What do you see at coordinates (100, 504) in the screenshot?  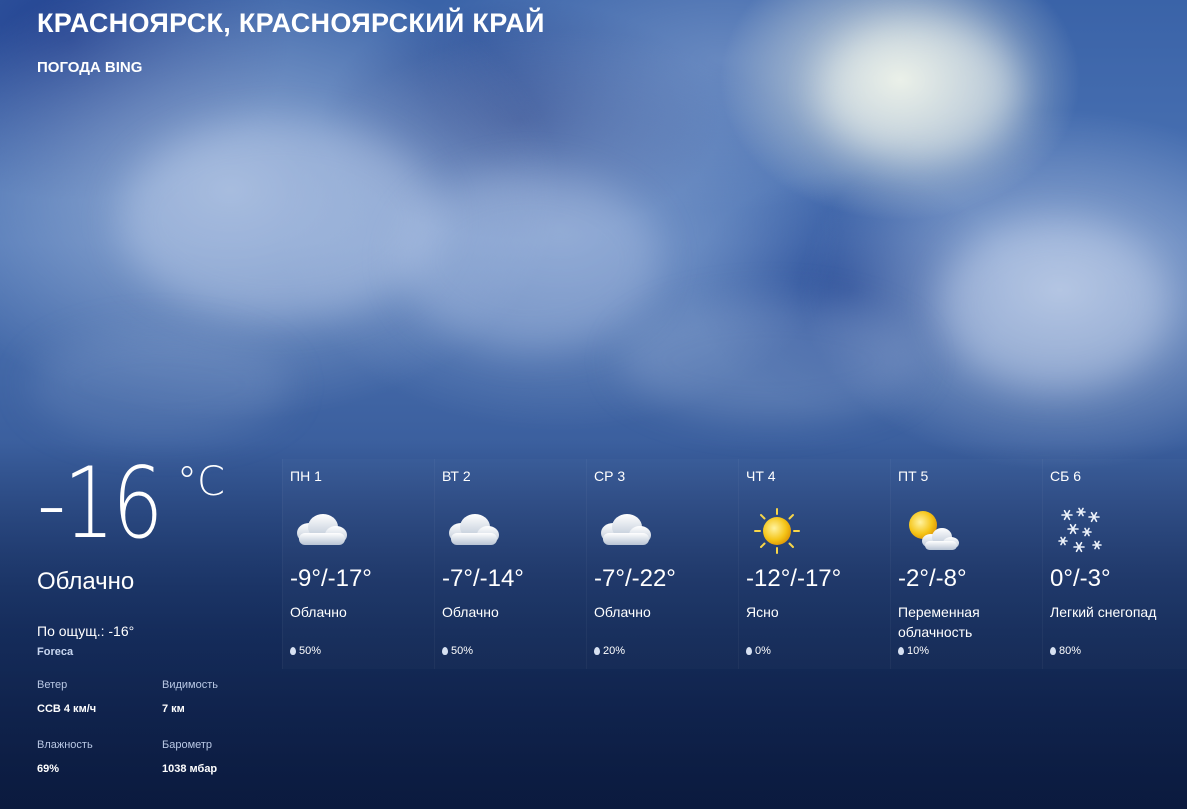 I see `current-temperature: -16` at bounding box center [100, 504].